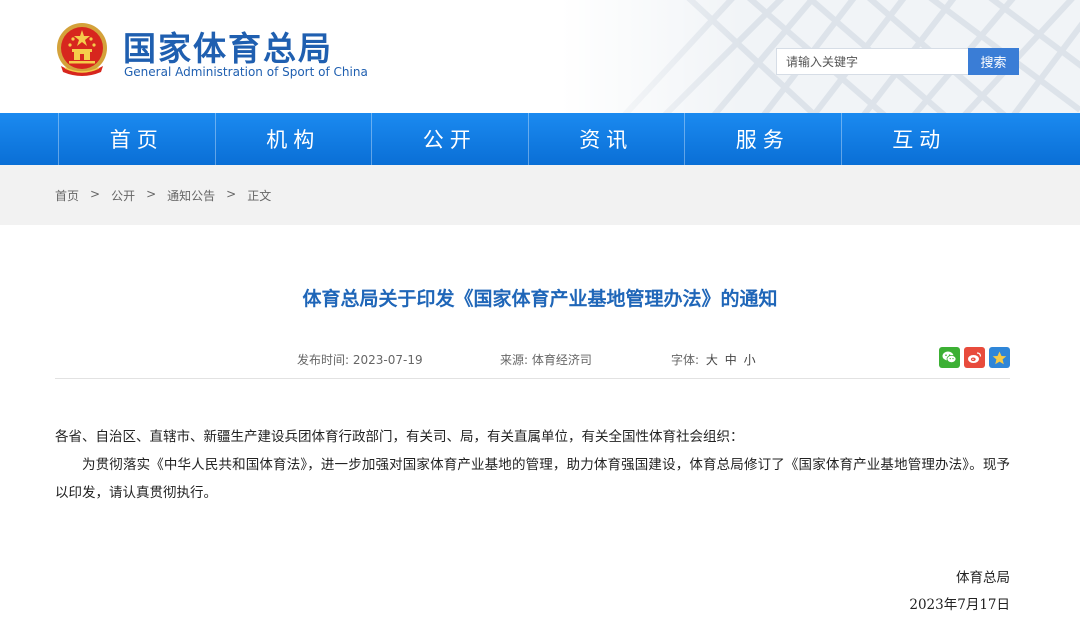 The width and height of the screenshot is (1080, 630). What do you see at coordinates (67, 195) in the screenshot?
I see `breadcrumb-home: 首页` at bounding box center [67, 195].